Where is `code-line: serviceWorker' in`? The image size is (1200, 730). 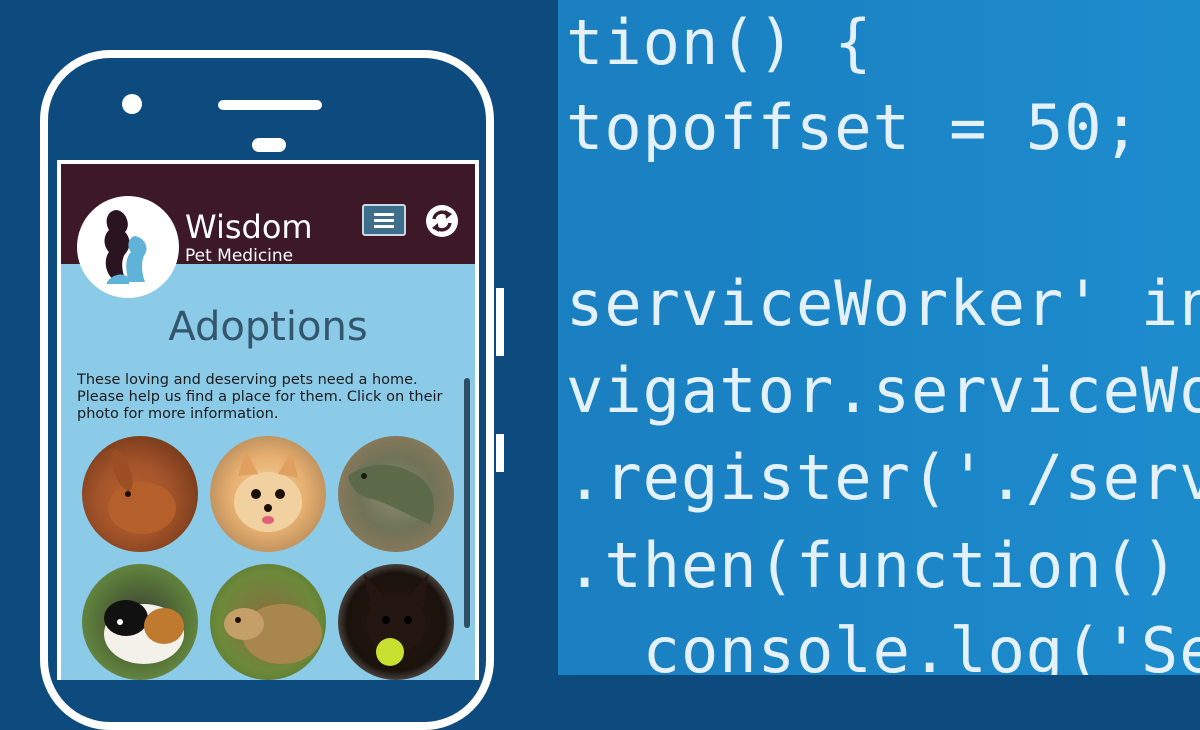 code-line: serviceWorker' in is located at coordinates (883, 303).